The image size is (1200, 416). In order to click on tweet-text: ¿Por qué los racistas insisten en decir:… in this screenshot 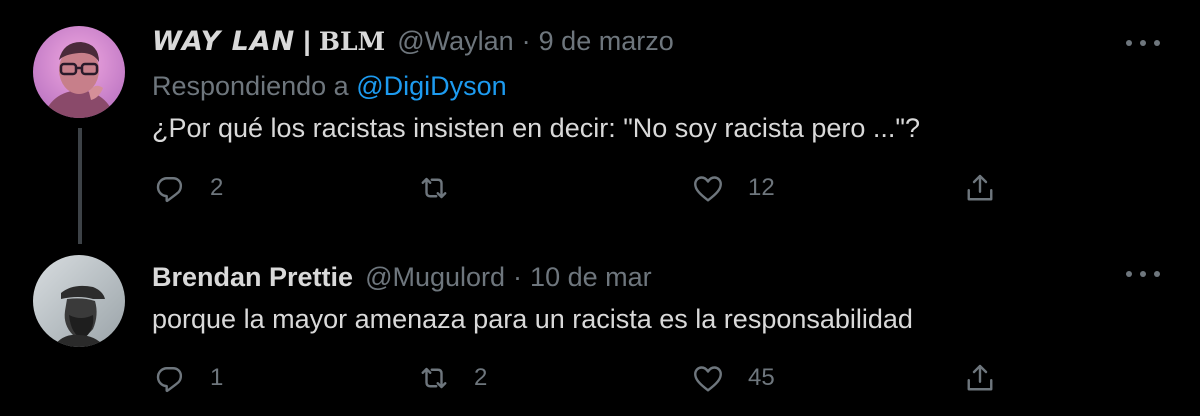, I will do `click(536, 128)`.